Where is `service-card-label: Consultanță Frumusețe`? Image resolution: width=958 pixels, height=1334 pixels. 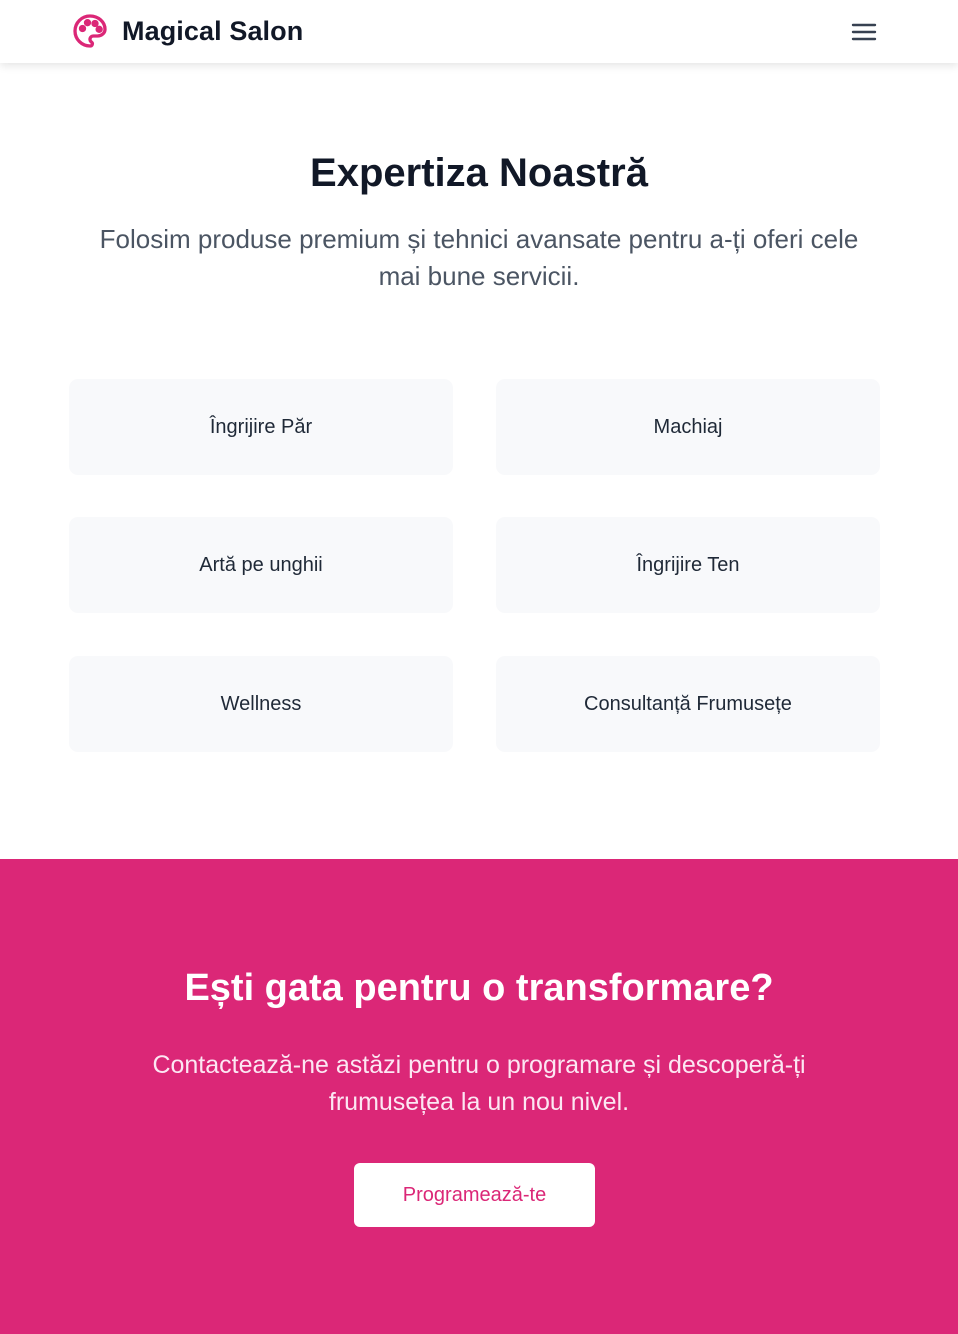 service-card-label: Consultanță Frumusețe is located at coordinates (688, 703).